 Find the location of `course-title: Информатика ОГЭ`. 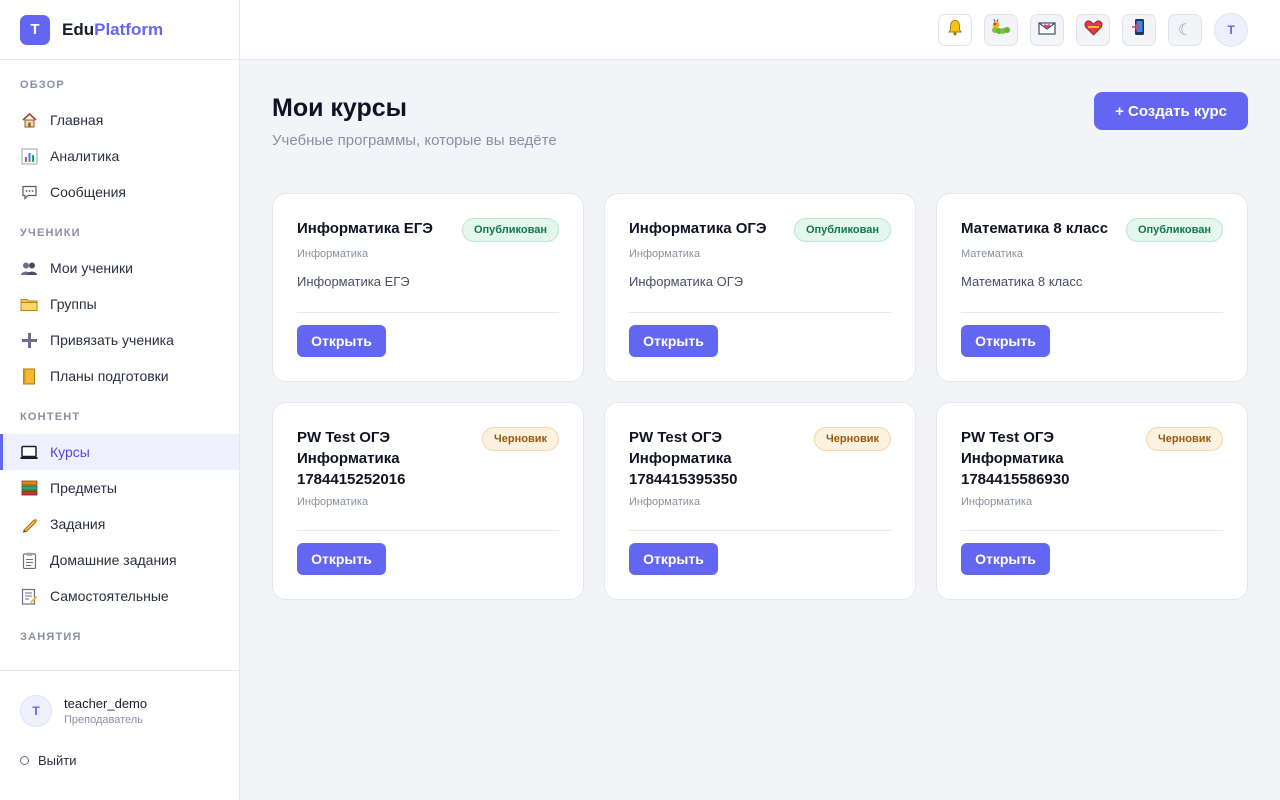

course-title: Информатика ОГЭ is located at coordinates (698, 228).